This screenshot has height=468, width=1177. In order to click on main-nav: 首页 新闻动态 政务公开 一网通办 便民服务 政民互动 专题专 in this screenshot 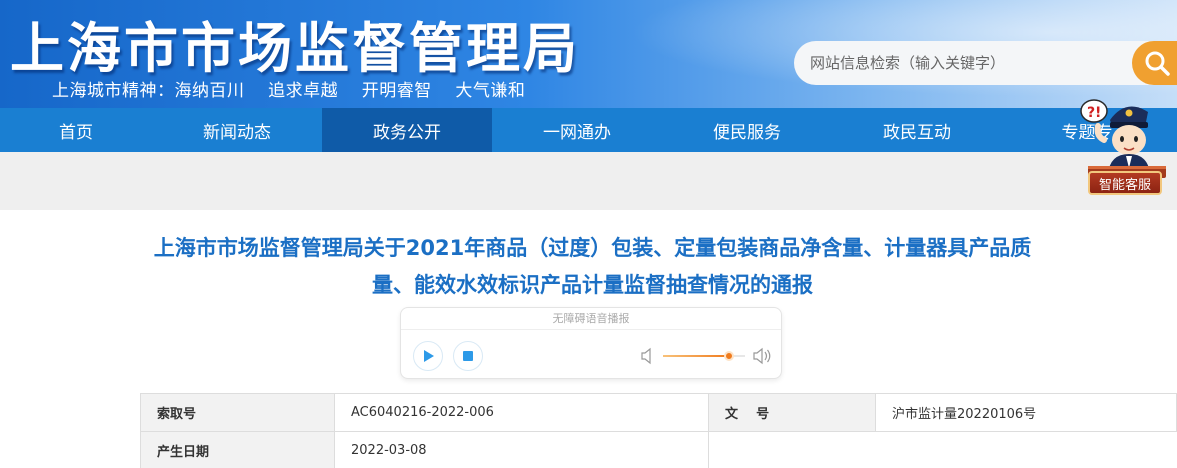, I will do `click(588, 130)`.